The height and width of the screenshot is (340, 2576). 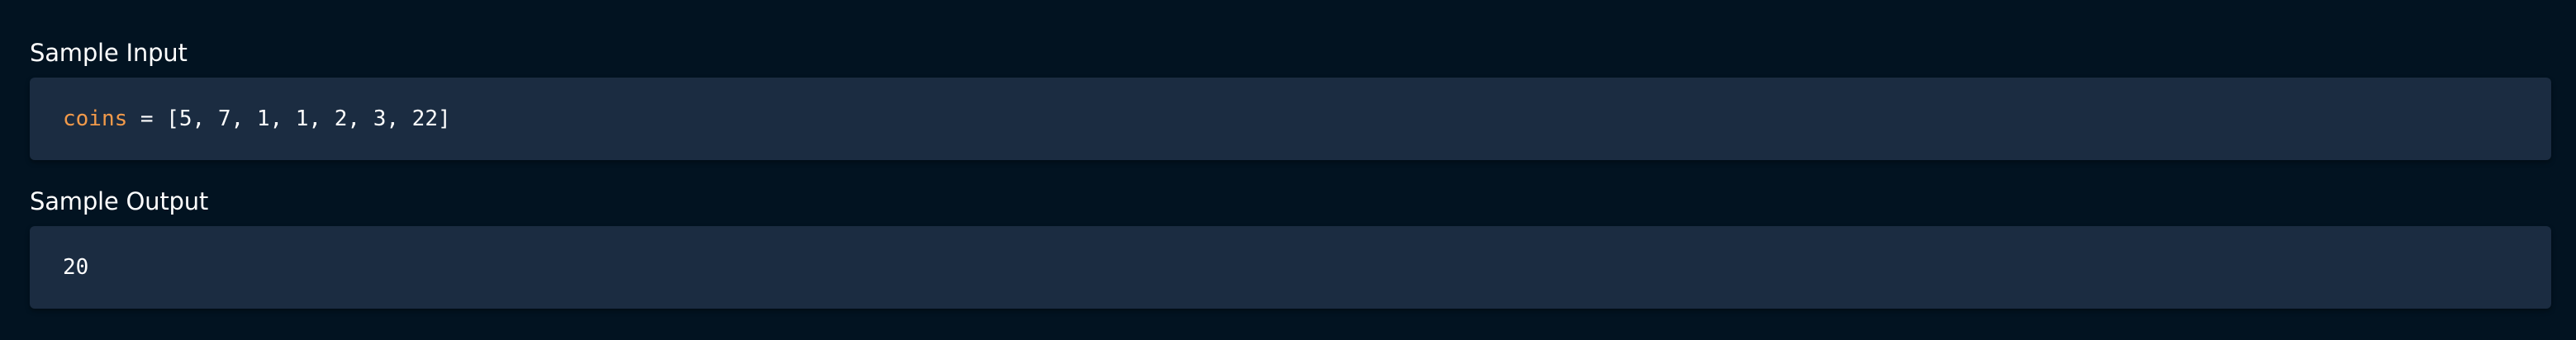 What do you see at coordinates (120, 201) in the screenshot?
I see `sample-output-heading: Sample Output` at bounding box center [120, 201].